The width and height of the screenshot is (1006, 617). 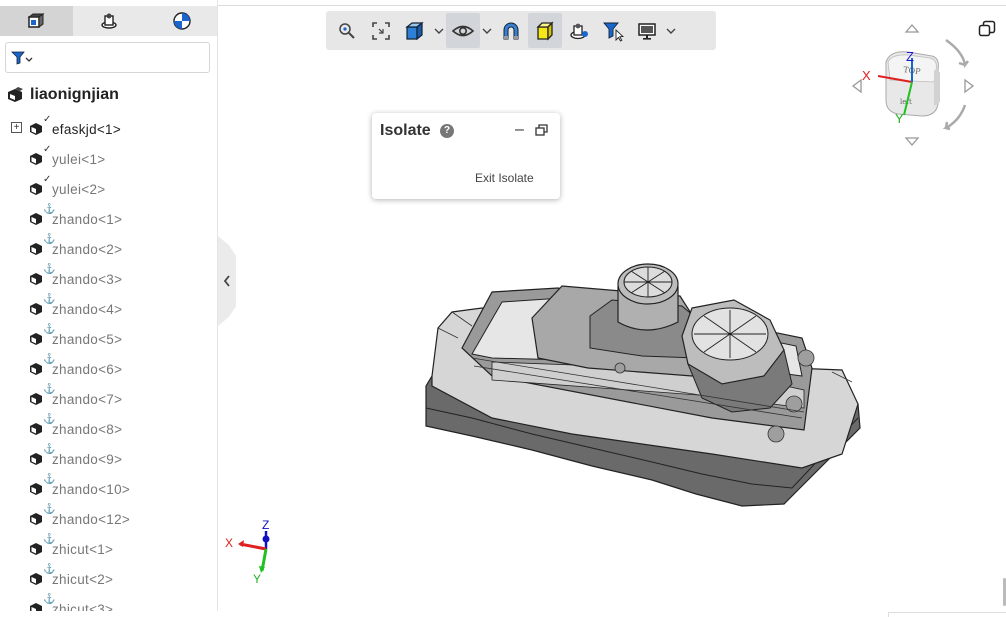 What do you see at coordinates (912, 141) in the screenshot?
I see `arrow-down-icon` at bounding box center [912, 141].